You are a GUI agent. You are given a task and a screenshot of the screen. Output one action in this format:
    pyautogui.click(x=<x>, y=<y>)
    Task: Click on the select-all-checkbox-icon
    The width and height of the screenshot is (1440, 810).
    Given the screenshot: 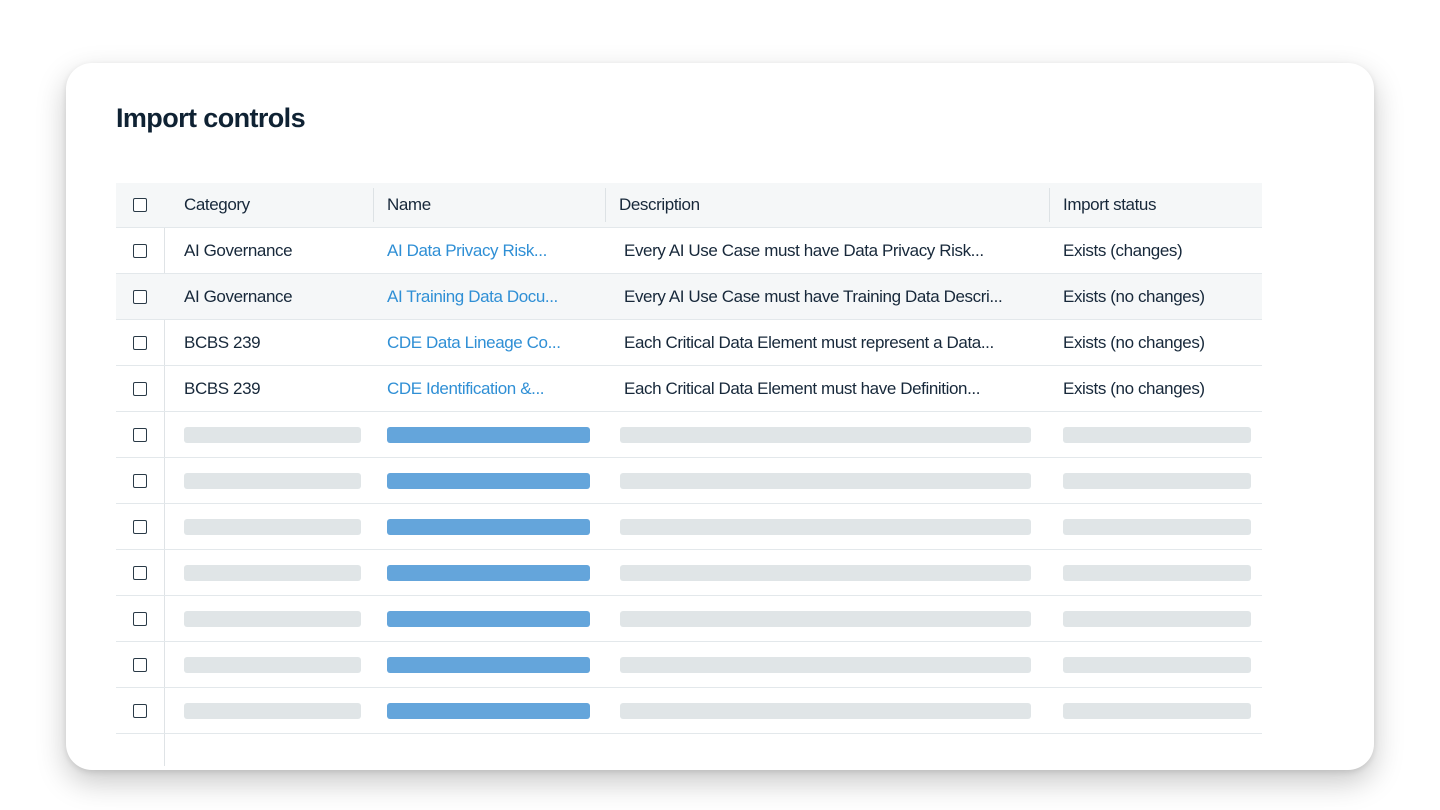 What is the action you would take?
    pyautogui.click(x=140, y=205)
    